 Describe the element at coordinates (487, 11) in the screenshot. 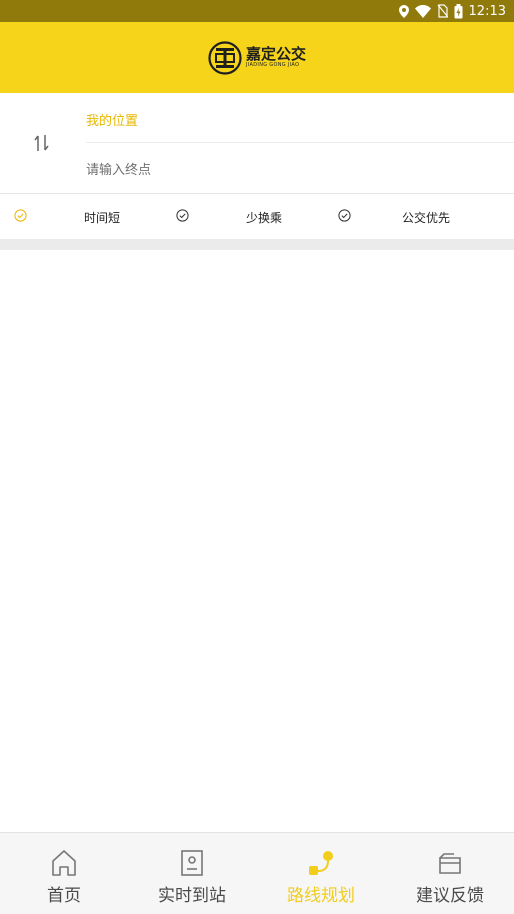

I see `status-time: 12:13` at that location.